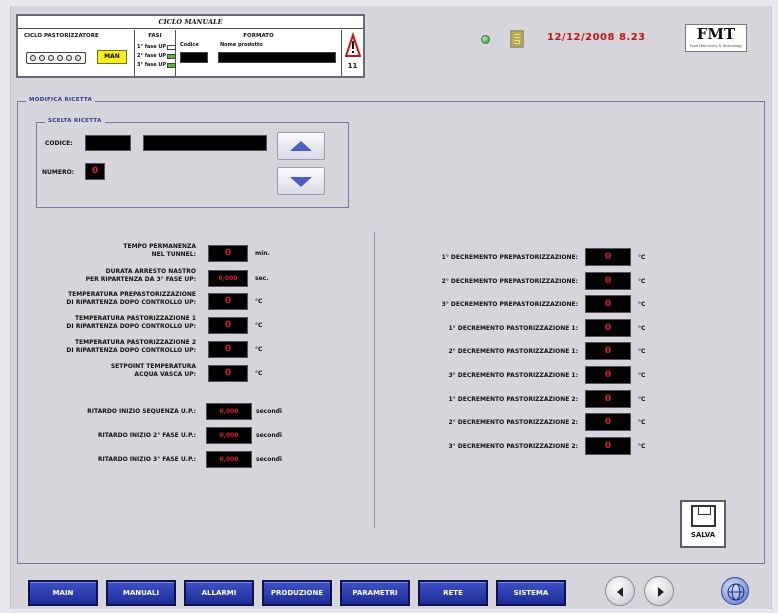 The image size is (778, 613). I want to click on recipe-code-field, so click(108, 143).